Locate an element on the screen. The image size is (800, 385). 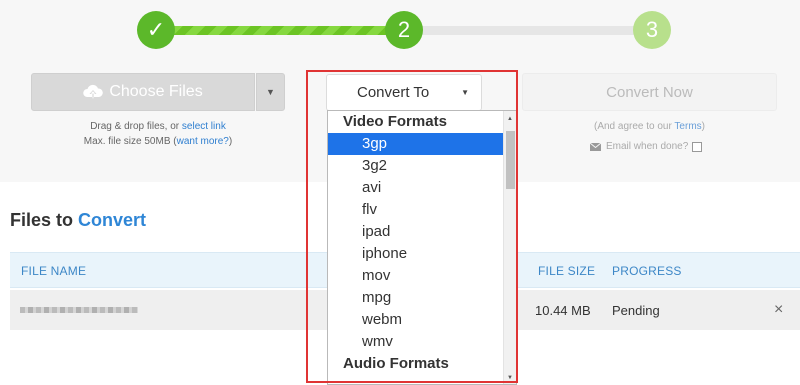
email-when-done-checkbox is located at coordinates (697, 146).